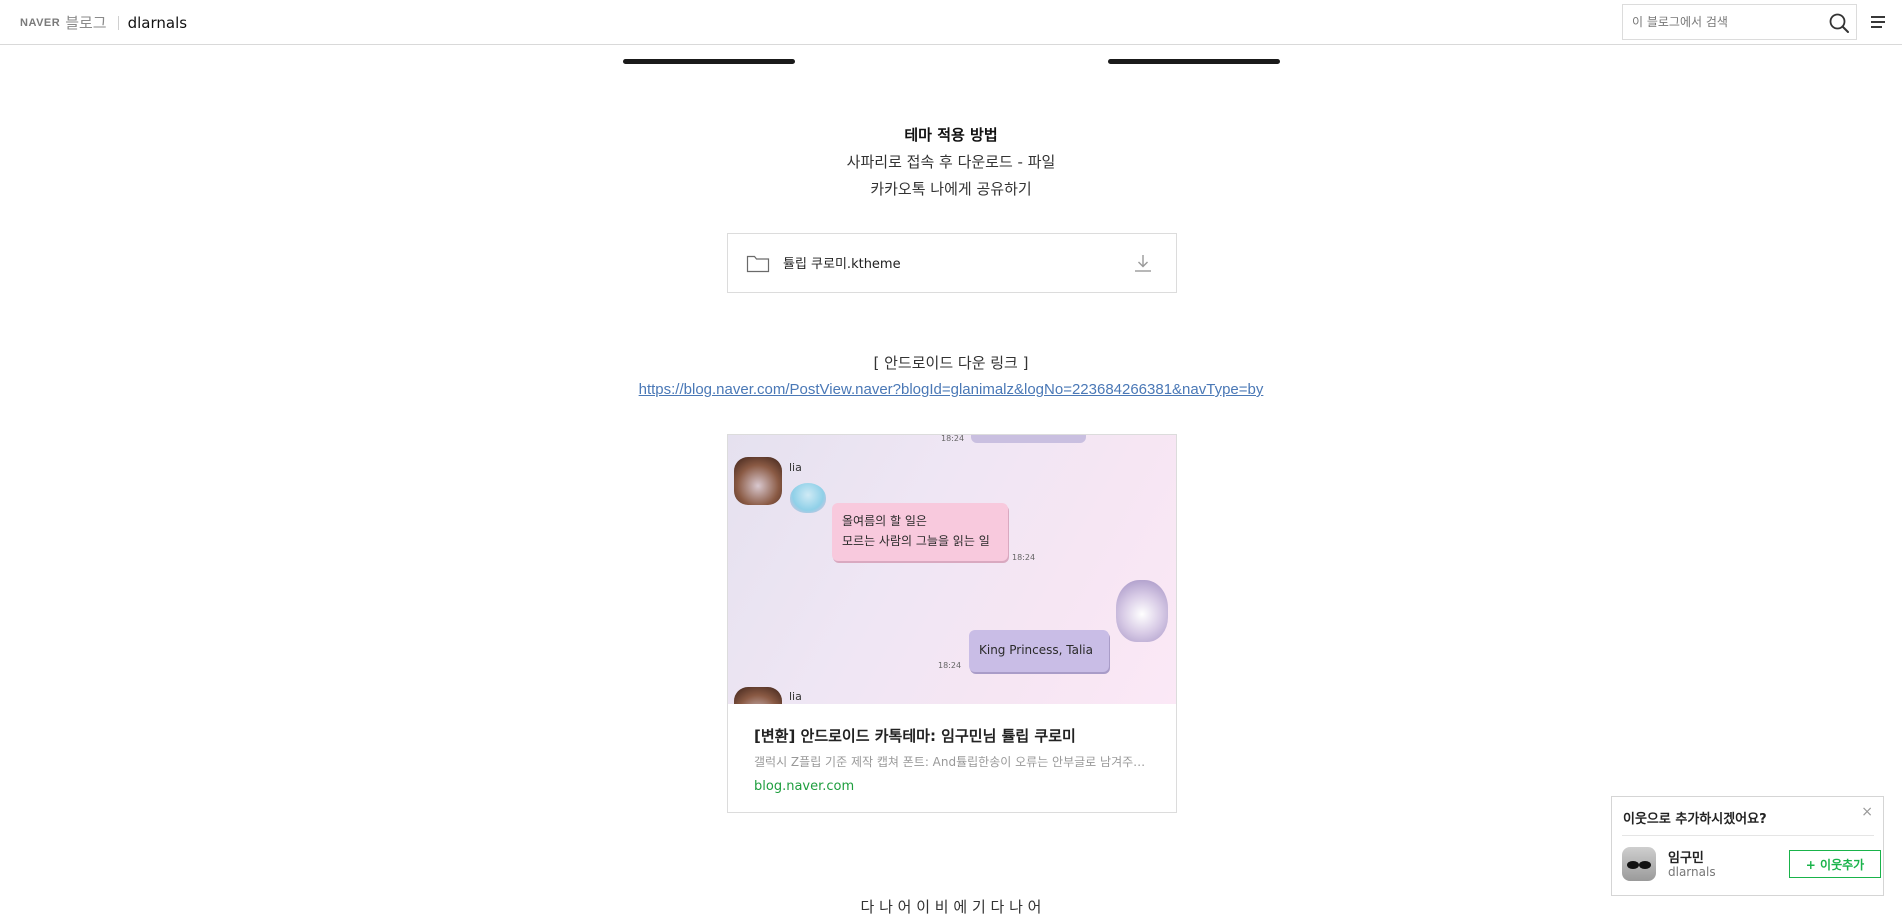  Describe the element at coordinates (1028, 439) in the screenshot. I see `chat-bubble-top` at that location.